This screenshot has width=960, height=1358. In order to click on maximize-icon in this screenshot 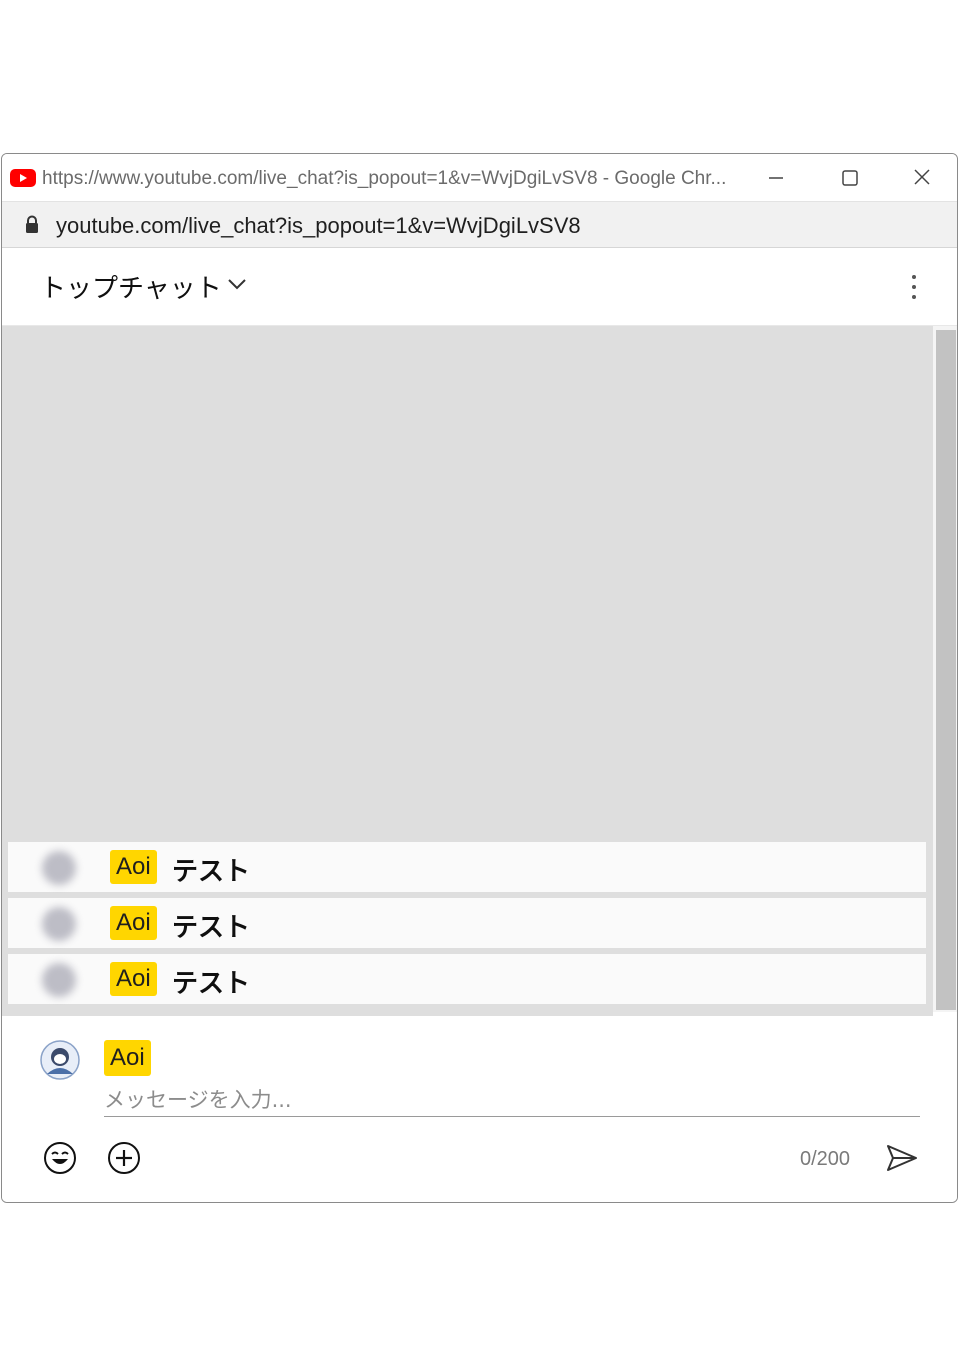, I will do `click(850, 178)`.